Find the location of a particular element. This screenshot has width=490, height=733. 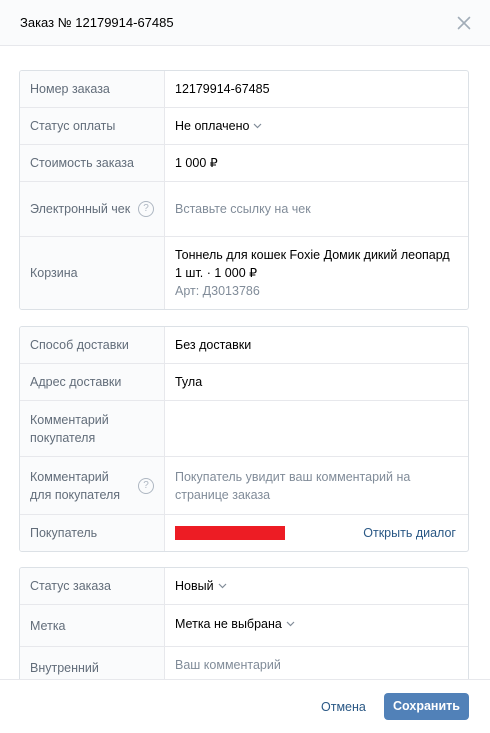

product-quantity-price: 1 шт. · 1 000 ₽ is located at coordinates (216, 273).